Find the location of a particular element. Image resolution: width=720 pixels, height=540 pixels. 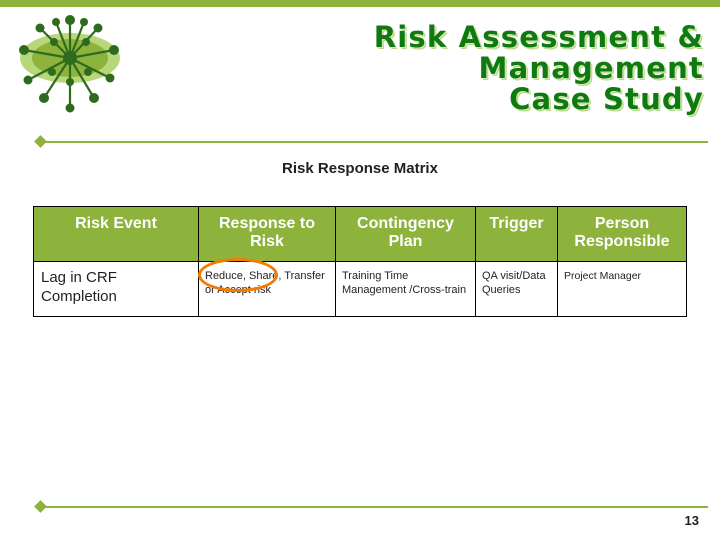

column-header-risk-event: Risk Event is located at coordinates (116, 234).